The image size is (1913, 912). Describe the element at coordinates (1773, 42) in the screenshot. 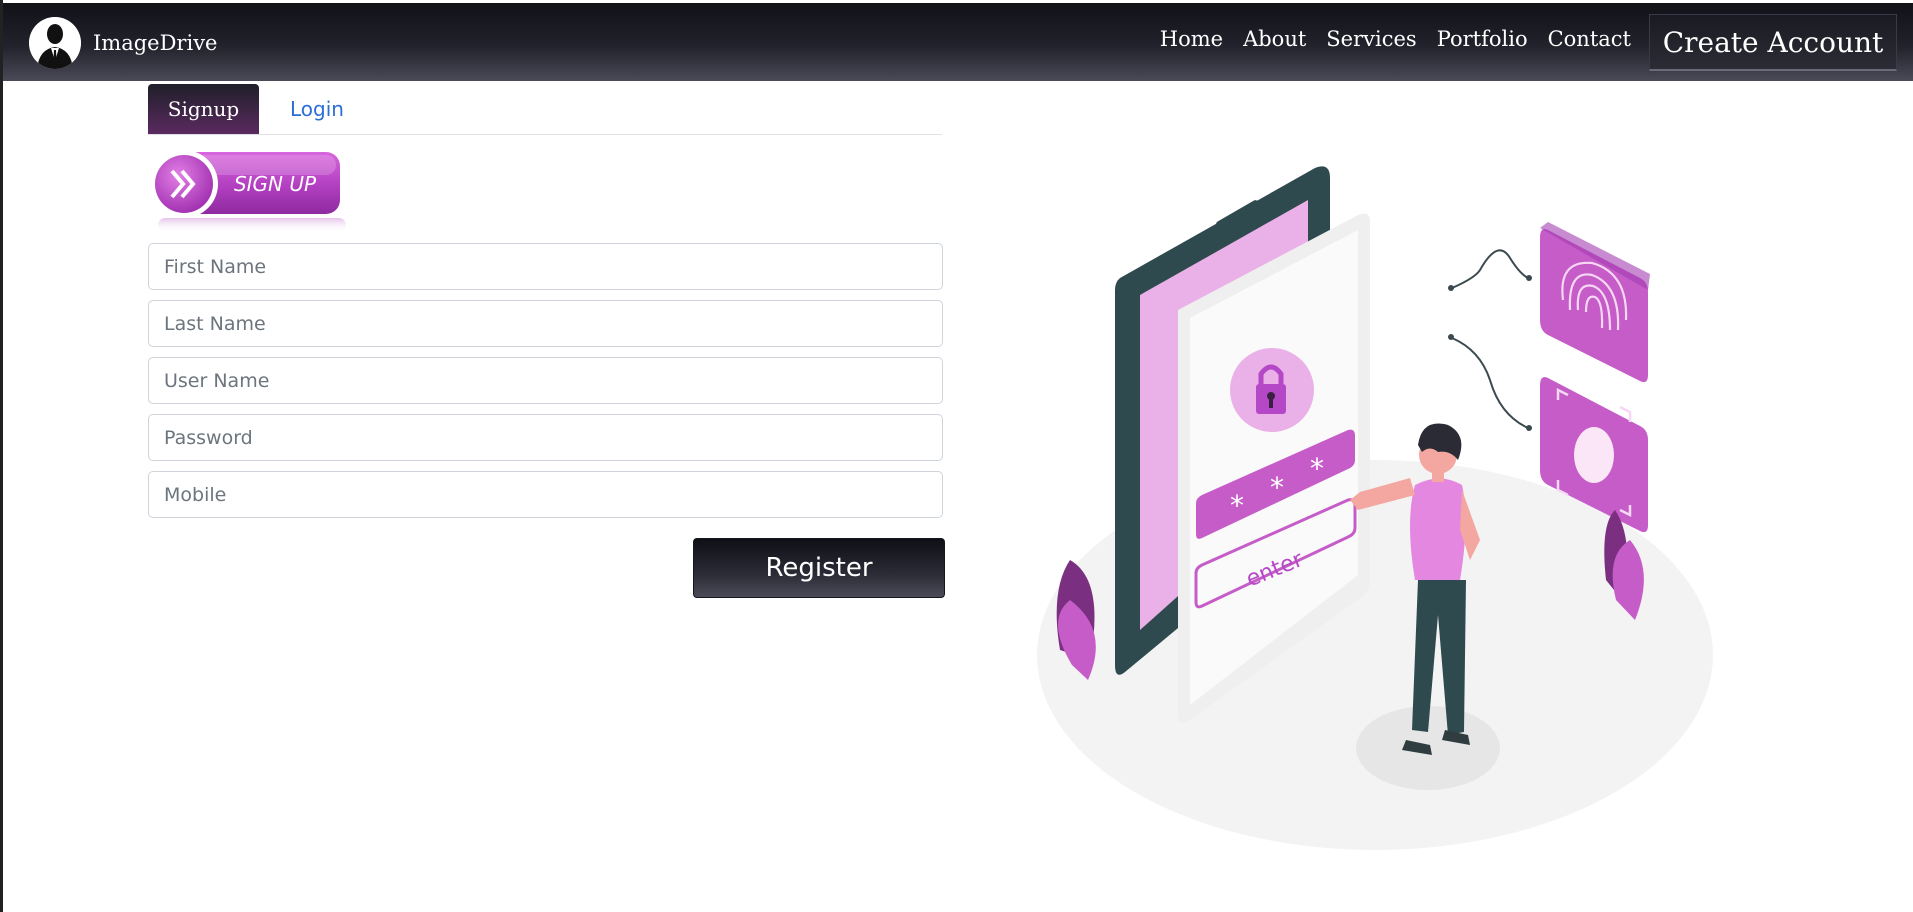

I see `create-account-button: Create Account` at that location.